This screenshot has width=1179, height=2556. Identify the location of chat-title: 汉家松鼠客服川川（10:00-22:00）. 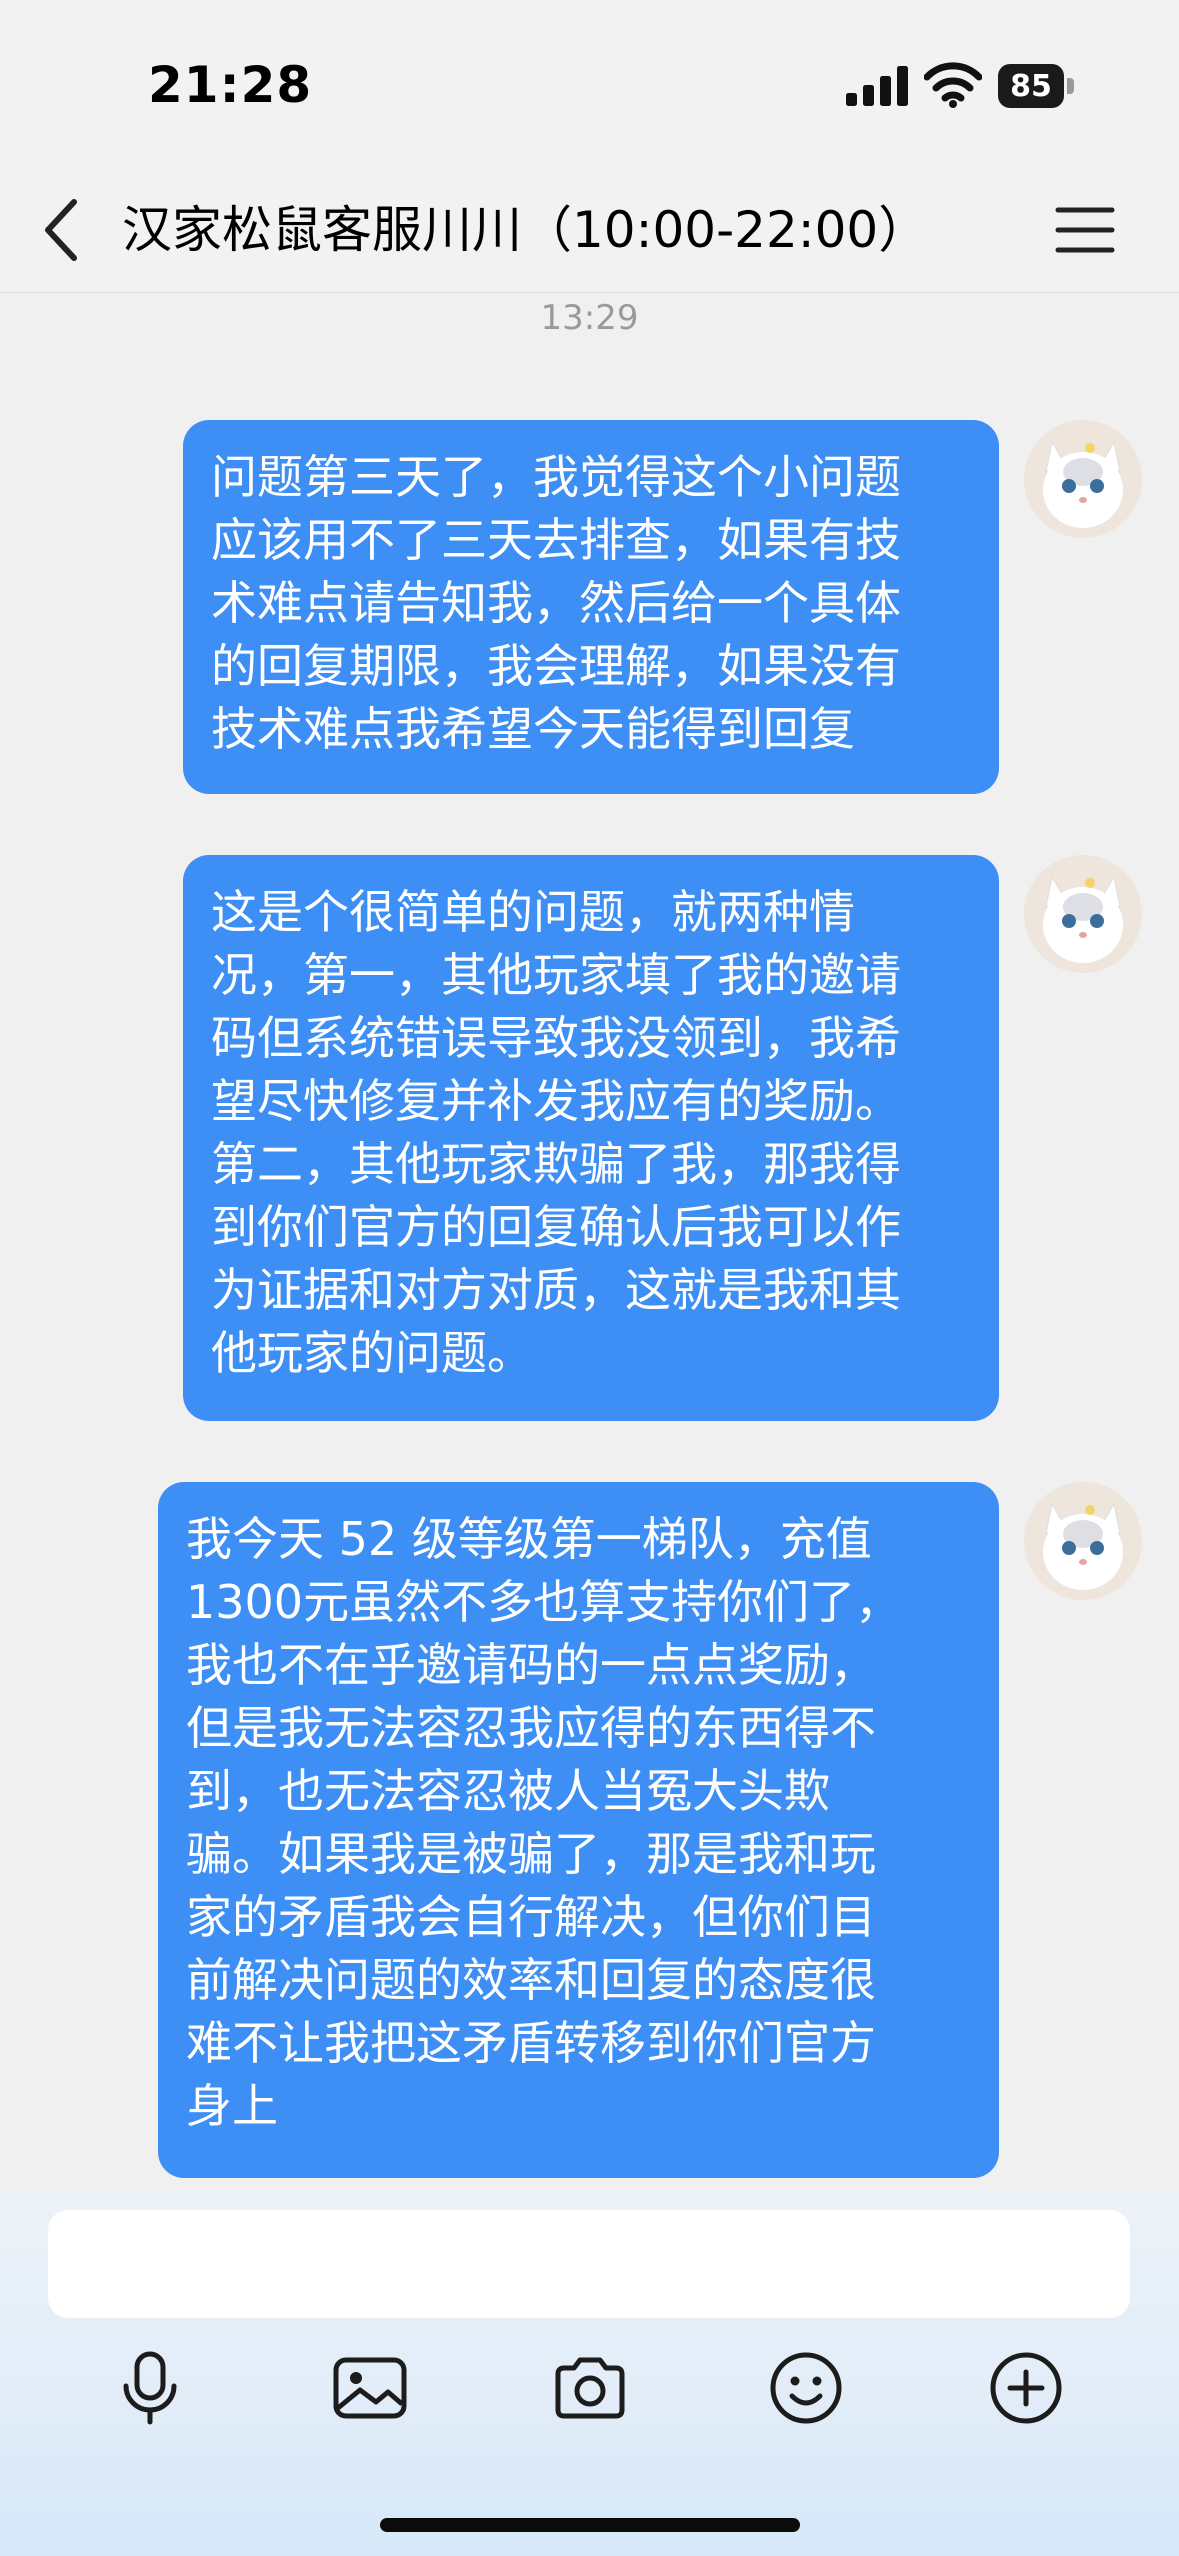
(525, 230).